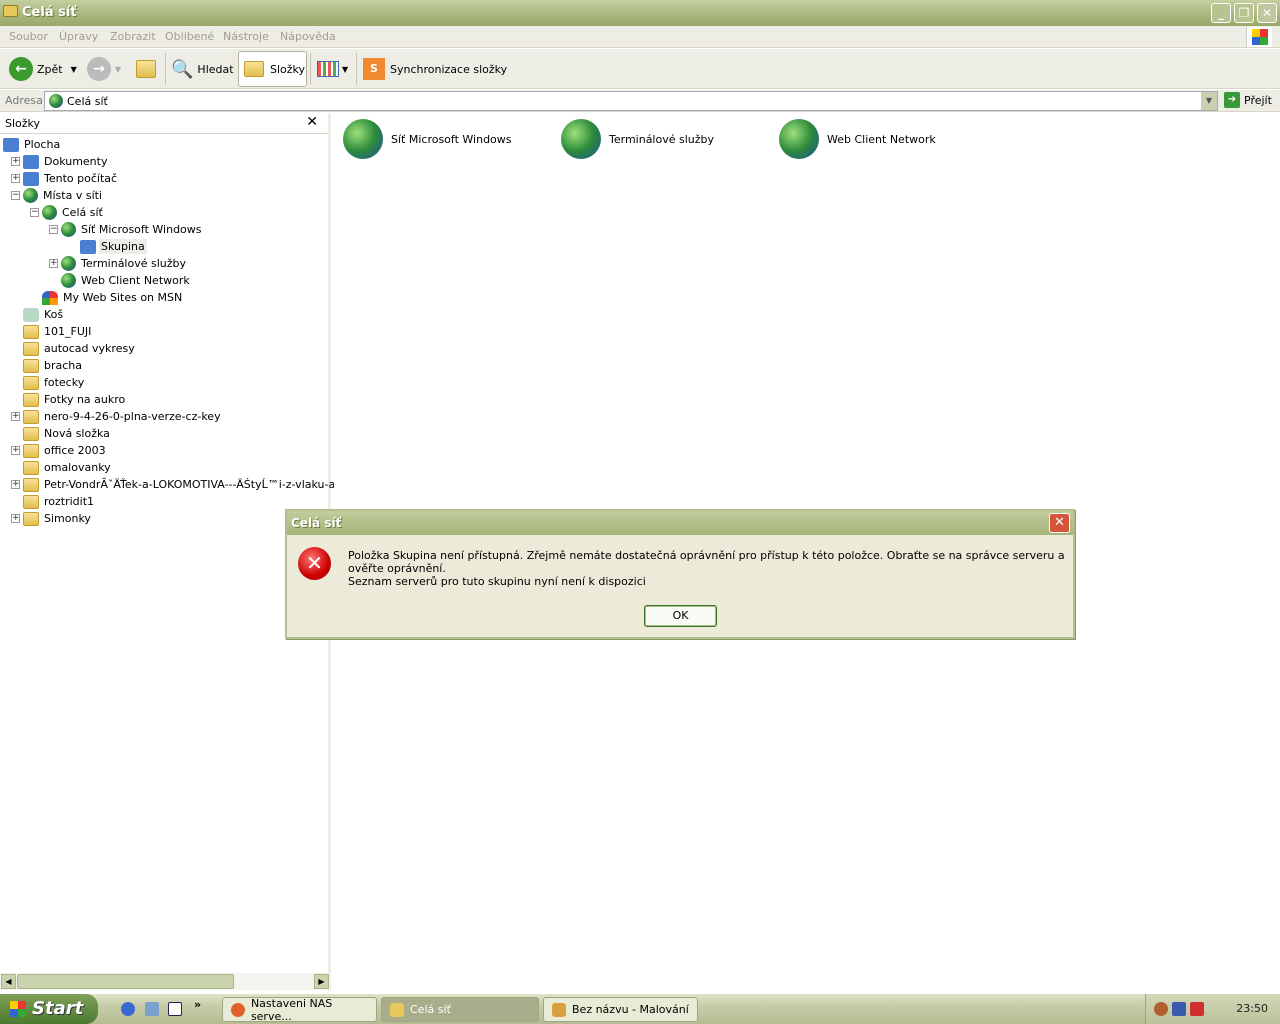  What do you see at coordinates (67, 433) in the screenshot?
I see `tree-item: Nová složka` at bounding box center [67, 433].